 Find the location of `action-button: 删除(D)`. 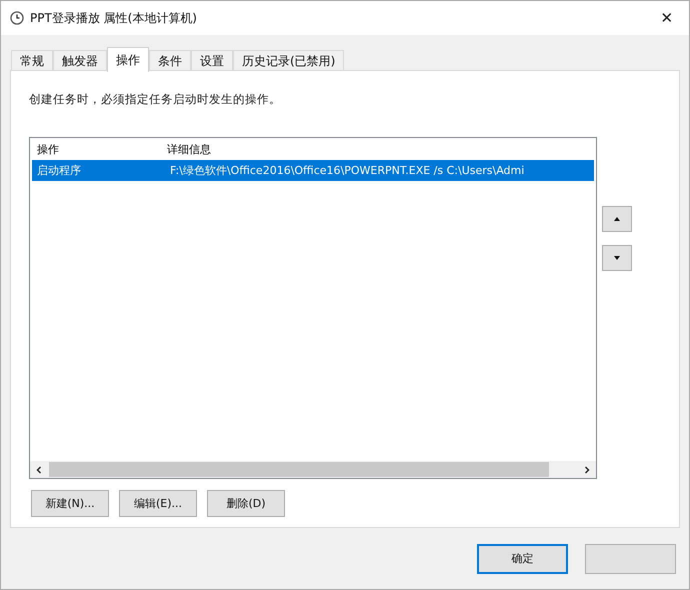

action-button: 删除(D) is located at coordinates (246, 503).